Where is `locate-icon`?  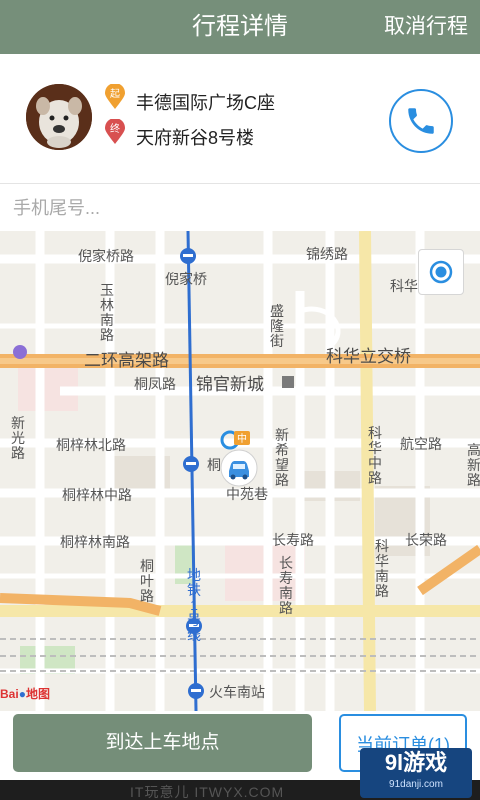
locate-icon is located at coordinates (441, 272).